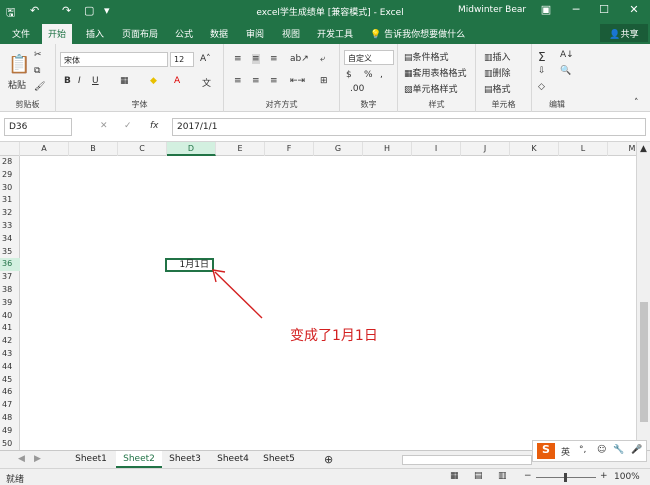  What do you see at coordinates (381, 75) in the screenshot?
I see `comma-icon: ,` at bounding box center [381, 75].